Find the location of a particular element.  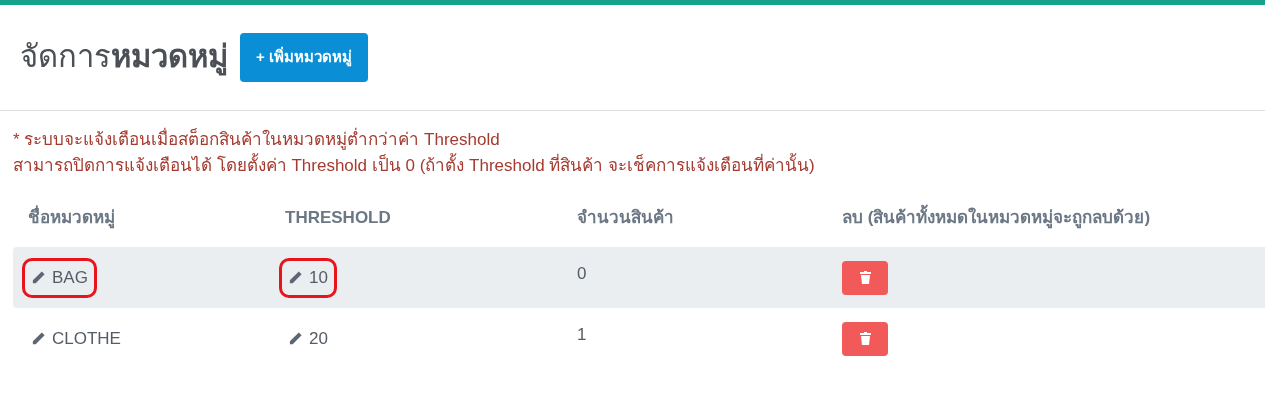

add-category-button: + เพิ่มหมวดหมู่ is located at coordinates (304, 57).